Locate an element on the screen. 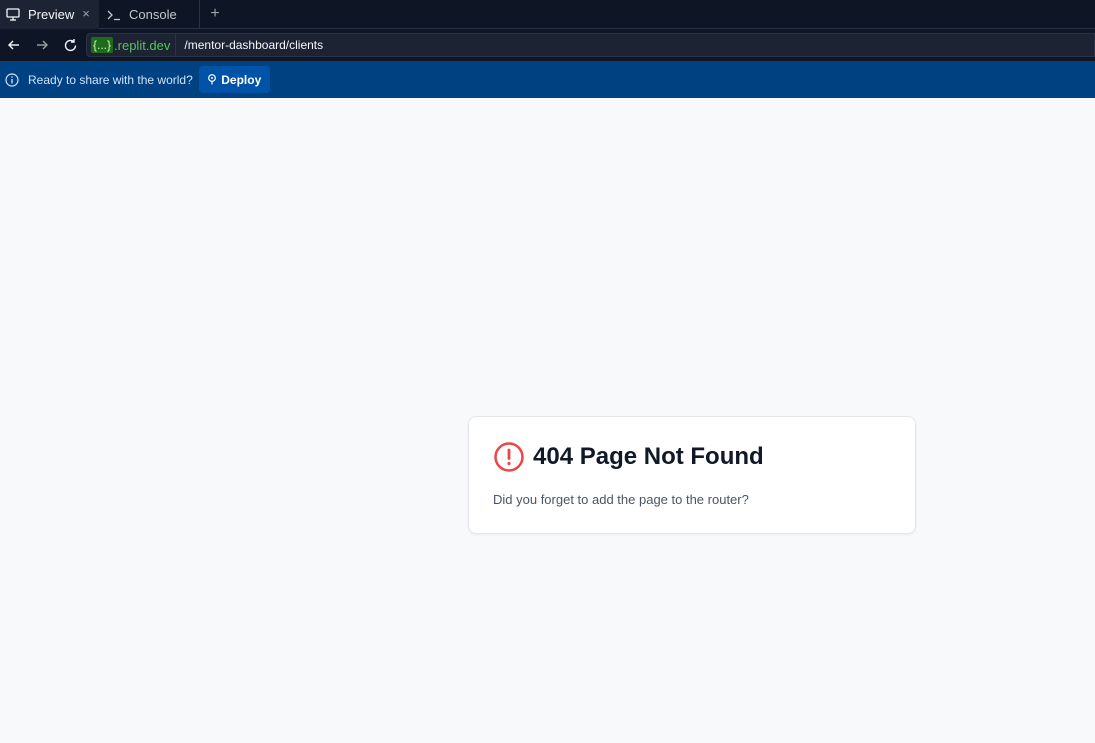 This screenshot has height=743, width=1095. back-button is located at coordinates (14, 45).